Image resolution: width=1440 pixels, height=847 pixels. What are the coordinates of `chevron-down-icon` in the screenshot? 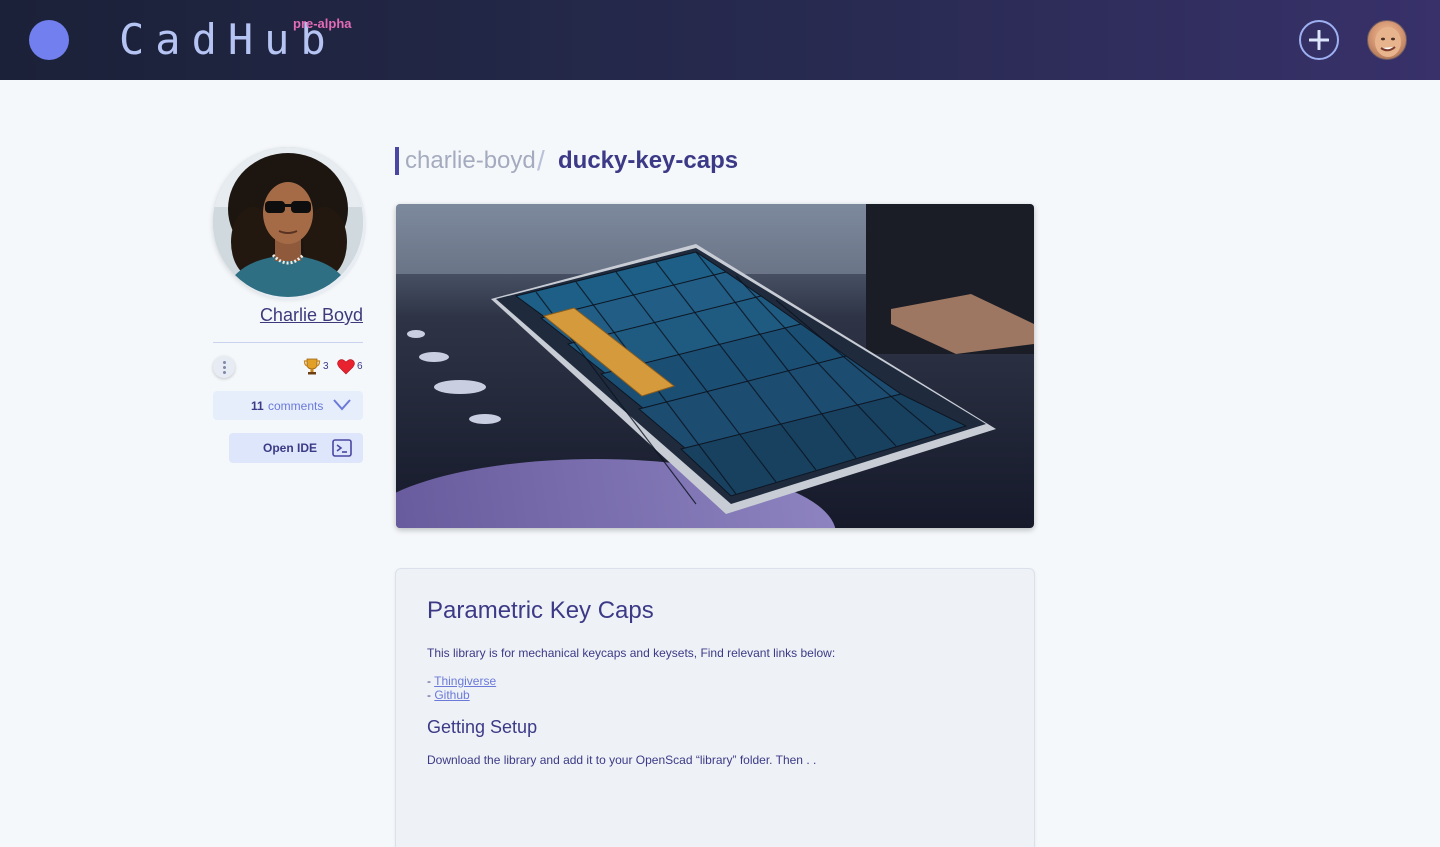 It's located at (342, 405).